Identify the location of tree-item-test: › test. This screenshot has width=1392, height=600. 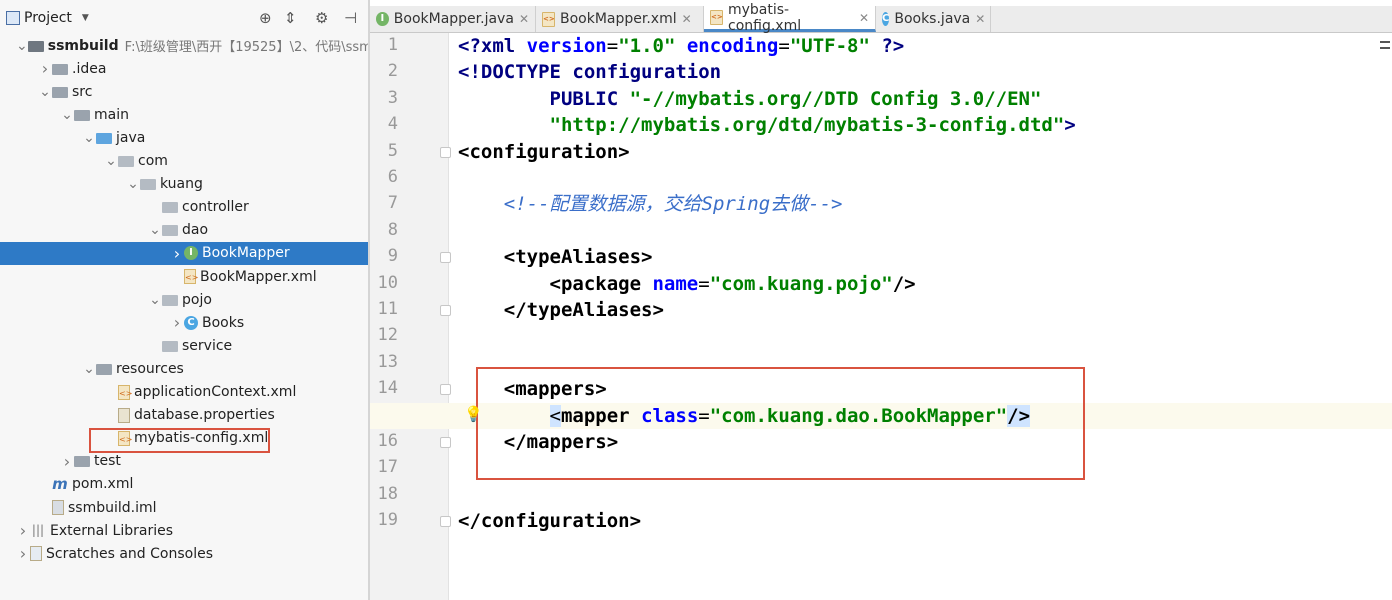
(184, 461).